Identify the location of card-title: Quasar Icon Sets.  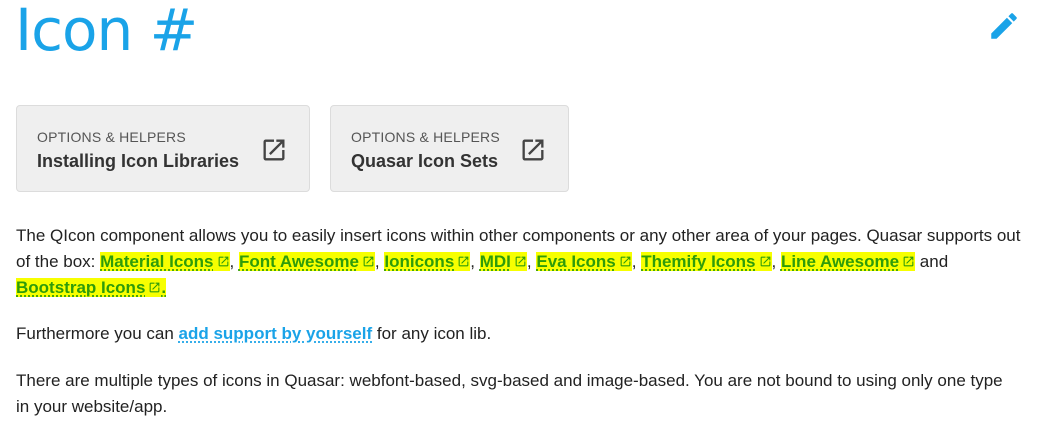
(425, 161).